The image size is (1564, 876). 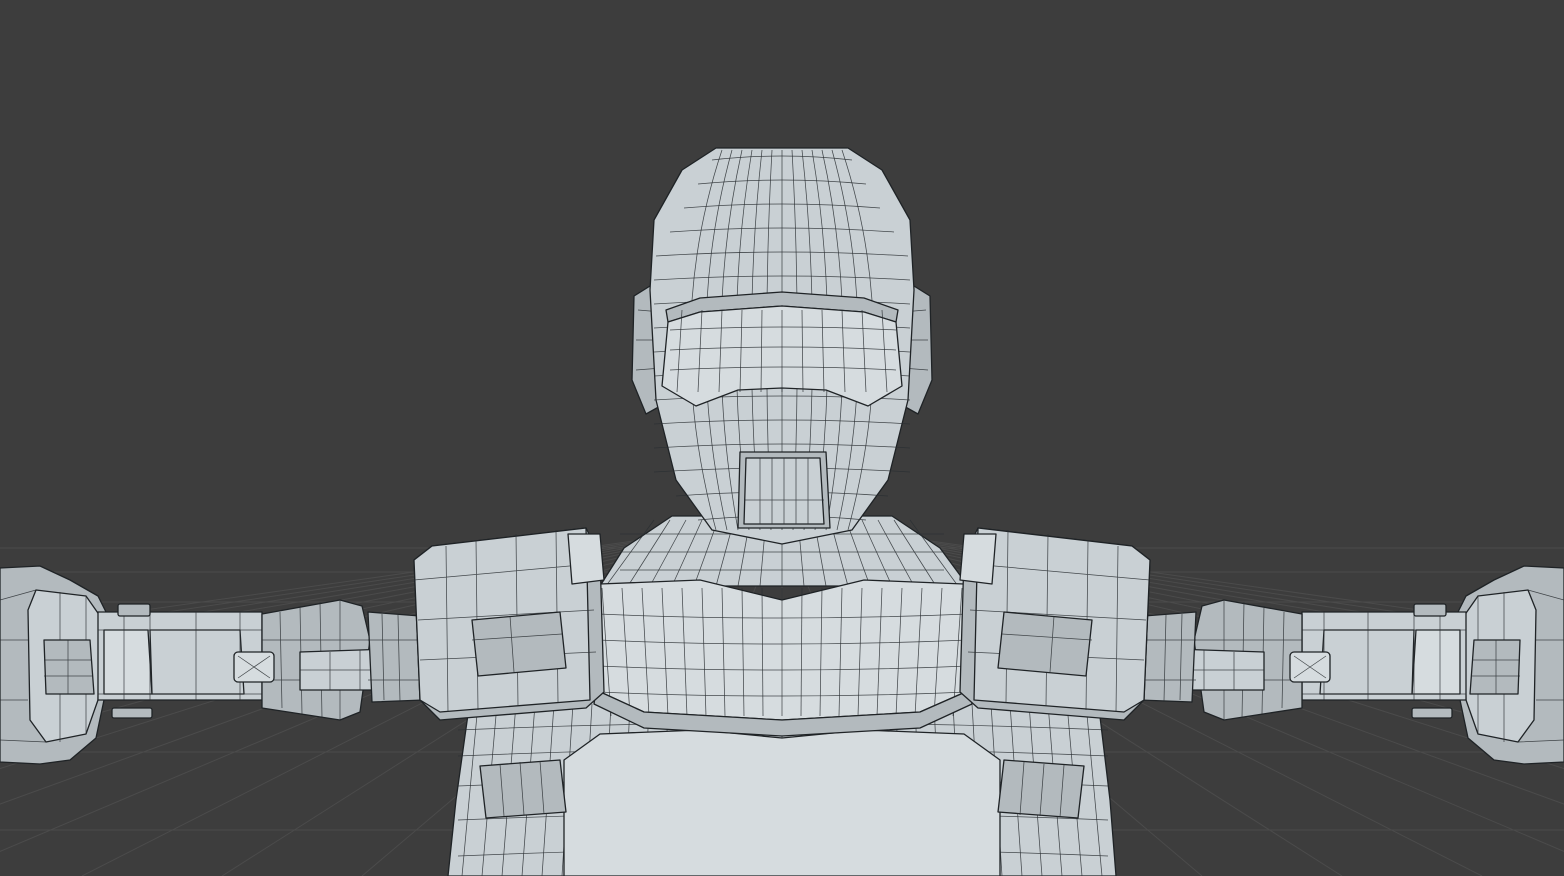 What do you see at coordinates (783, 658) in the screenshot?
I see `collar-plate` at bounding box center [783, 658].